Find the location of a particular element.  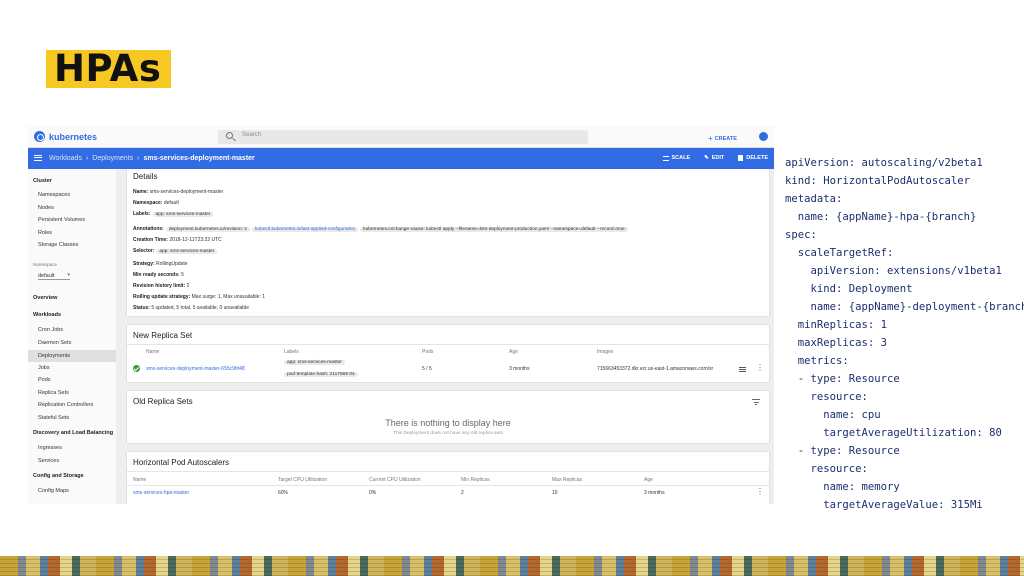

yaml-line: metadata: is located at coordinates (814, 199).